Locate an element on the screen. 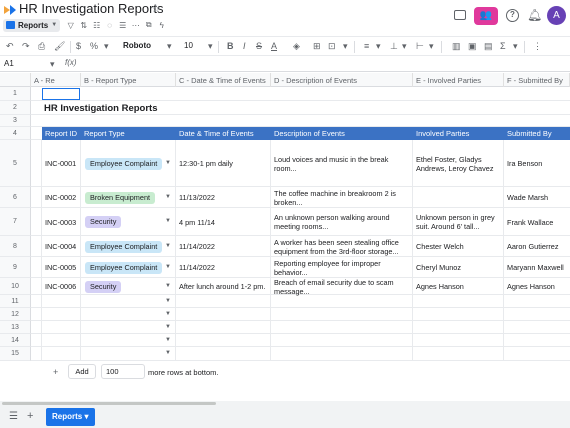 The image size is (570, 428). row-header: 3 is located at coordinates (15, 121).